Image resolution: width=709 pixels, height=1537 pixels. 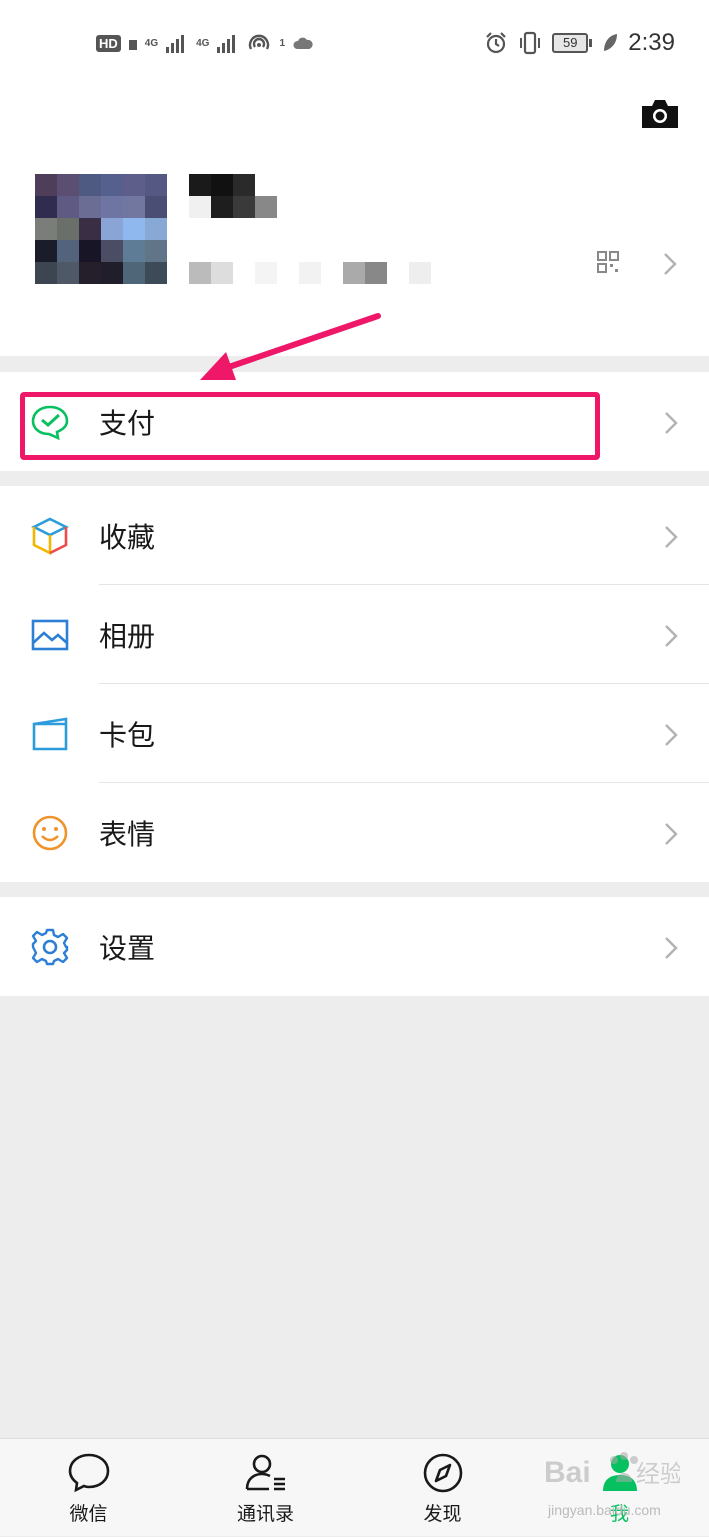 I want to click on status-right: 59 2:39, so click(x=579, y=43).